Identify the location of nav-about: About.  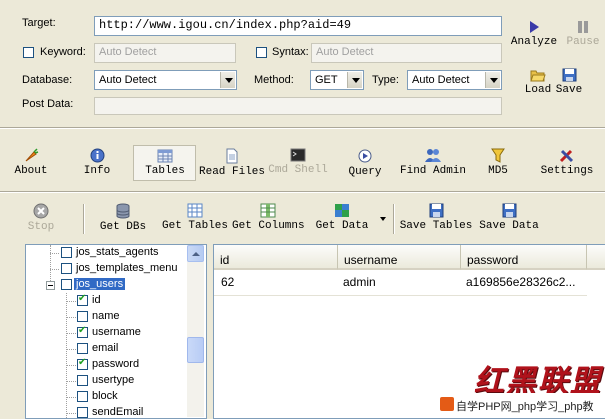
(31, 162).